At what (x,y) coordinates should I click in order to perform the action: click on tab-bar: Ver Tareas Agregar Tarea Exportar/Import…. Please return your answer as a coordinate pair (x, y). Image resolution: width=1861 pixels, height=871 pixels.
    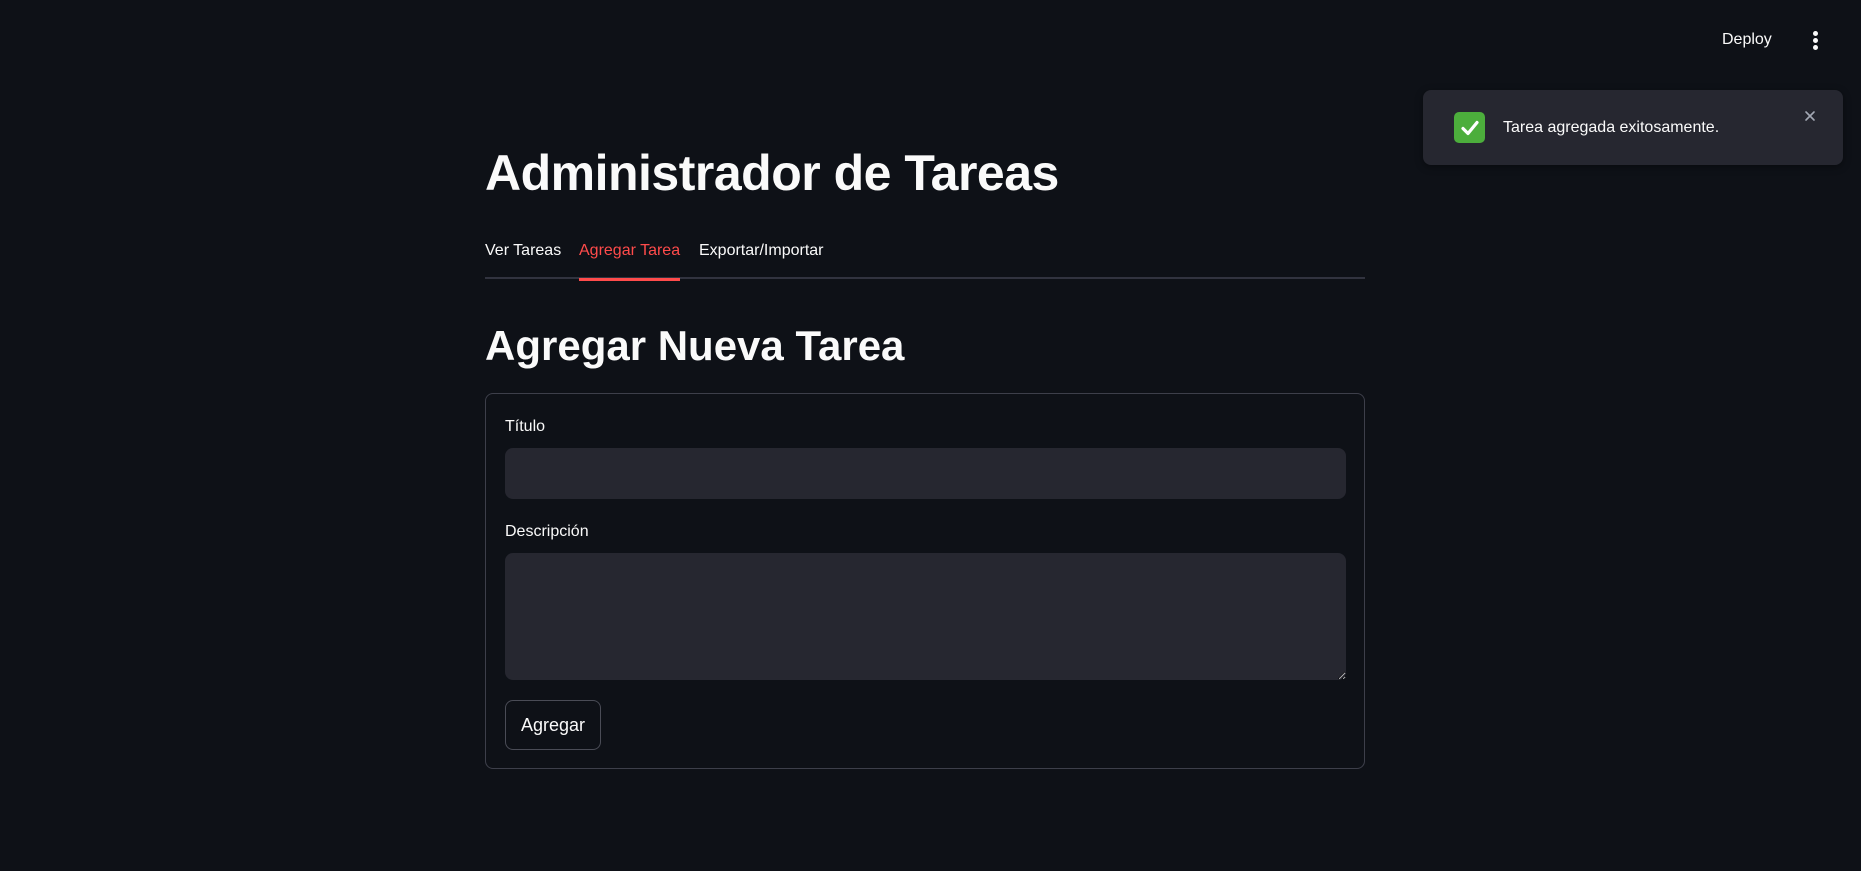
    Looking at the image, I should click on (925, 258).